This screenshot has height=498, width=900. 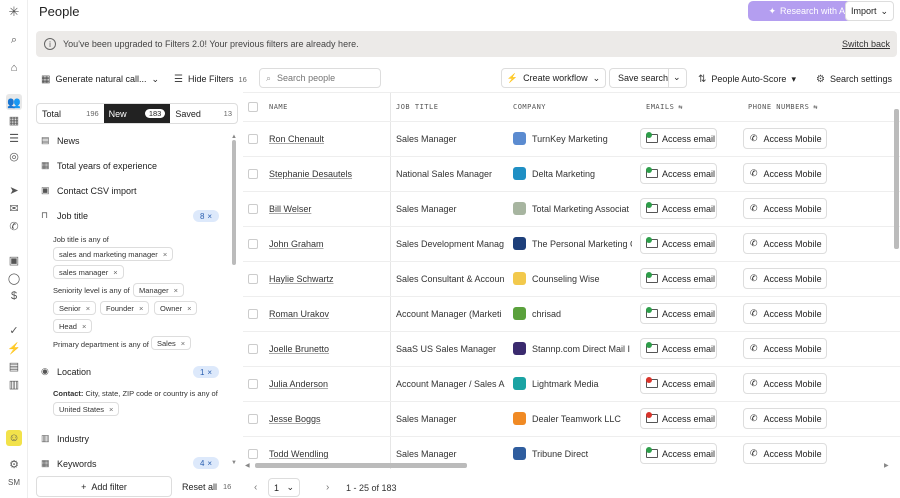 What do you see at coordinates (290, 209) in the screenshot?
I see `person-name-link: Bill Welser` at bounding box center [290, 209].